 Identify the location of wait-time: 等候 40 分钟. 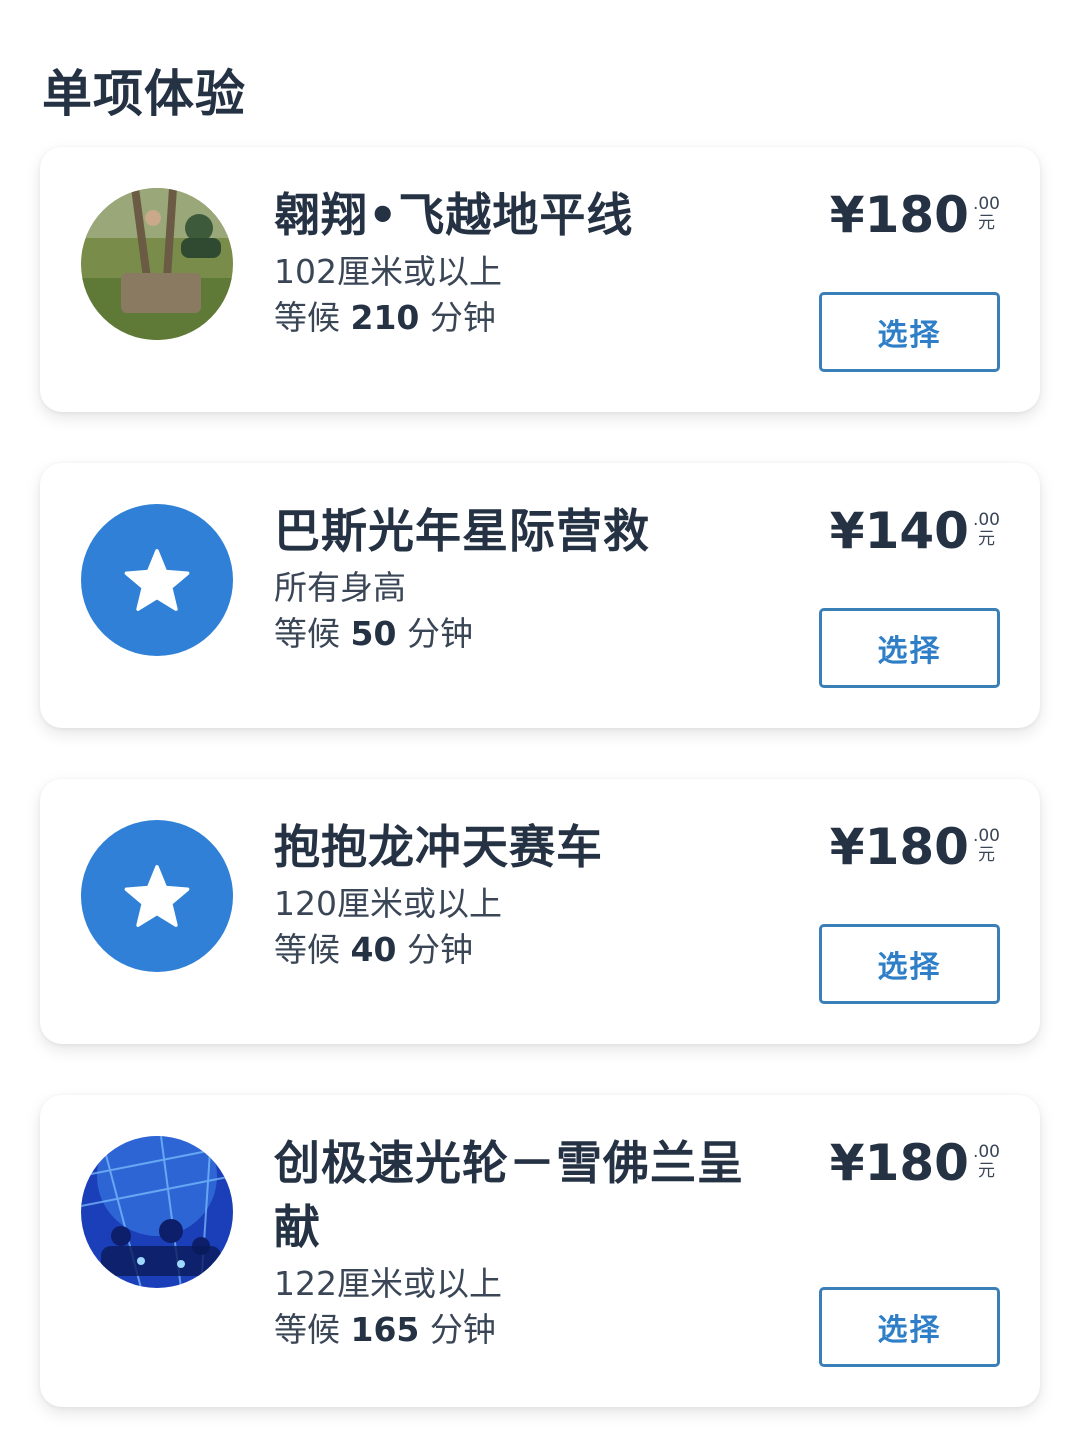
(514, 950).